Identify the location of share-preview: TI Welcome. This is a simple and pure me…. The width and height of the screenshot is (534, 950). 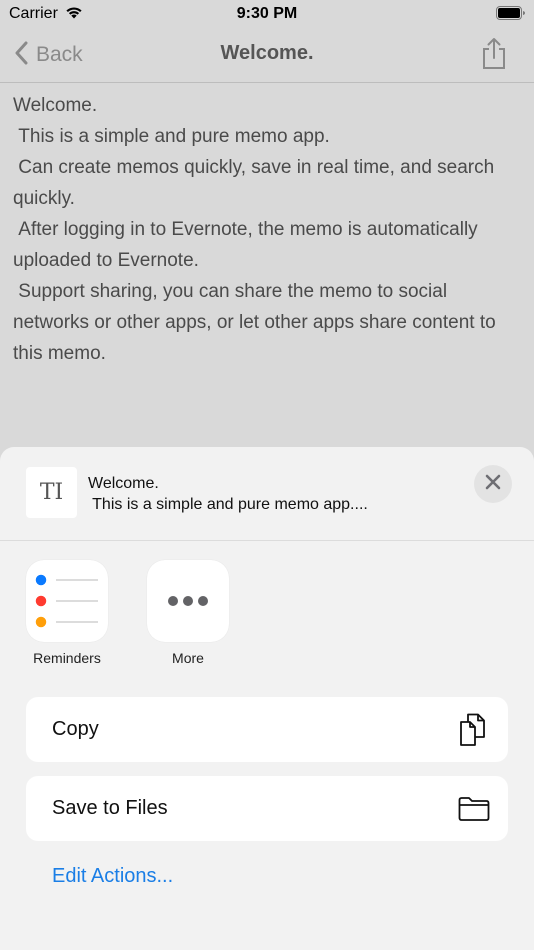
(267, 494).